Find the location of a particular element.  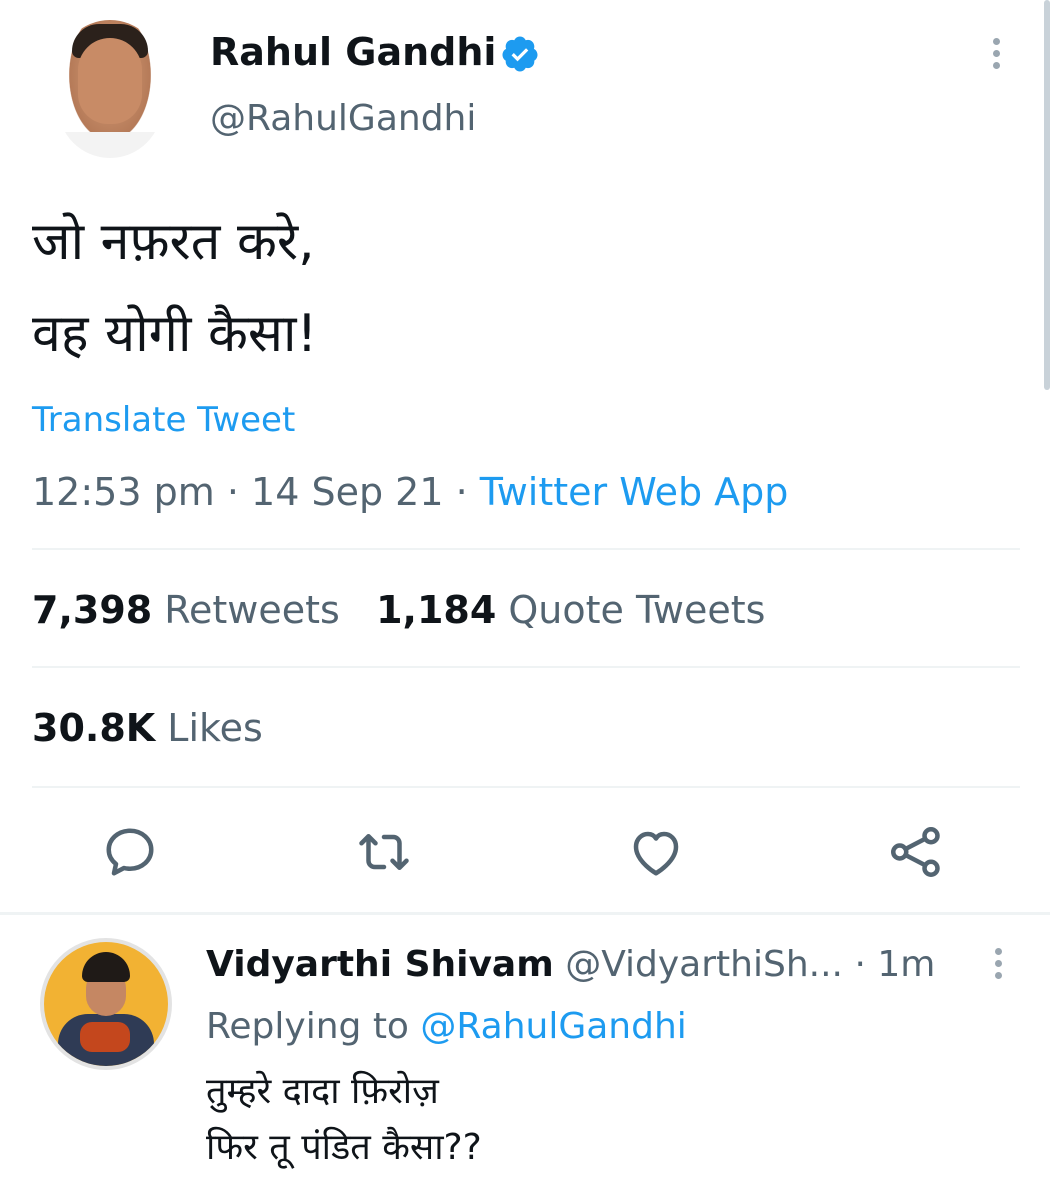

reply-icon is located at coordinates (130, 852).